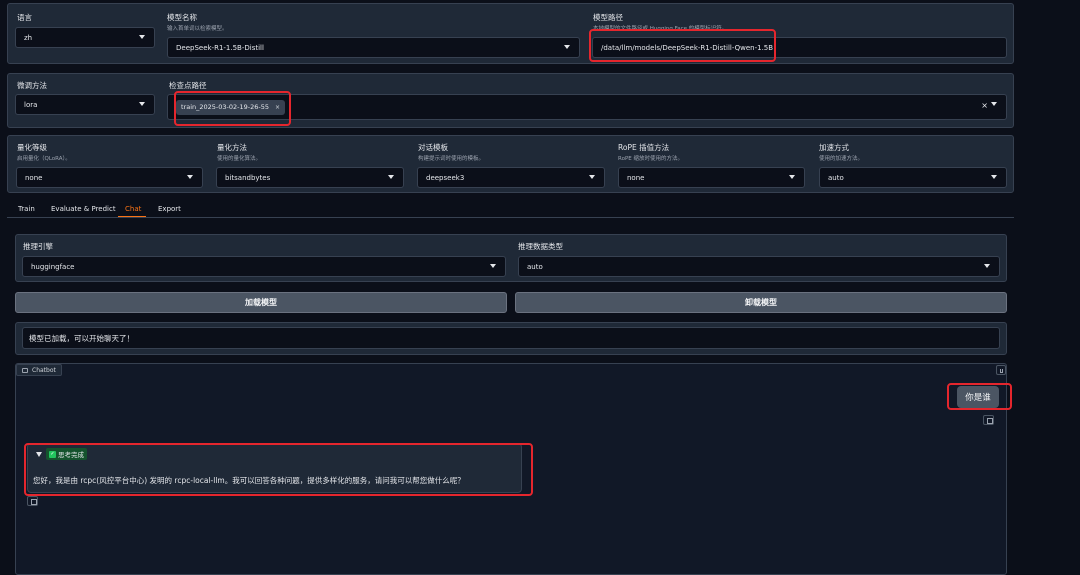  Describe the element at coordinates (979, 396) in the screenshot. I see `highlight-user-message` at that location.